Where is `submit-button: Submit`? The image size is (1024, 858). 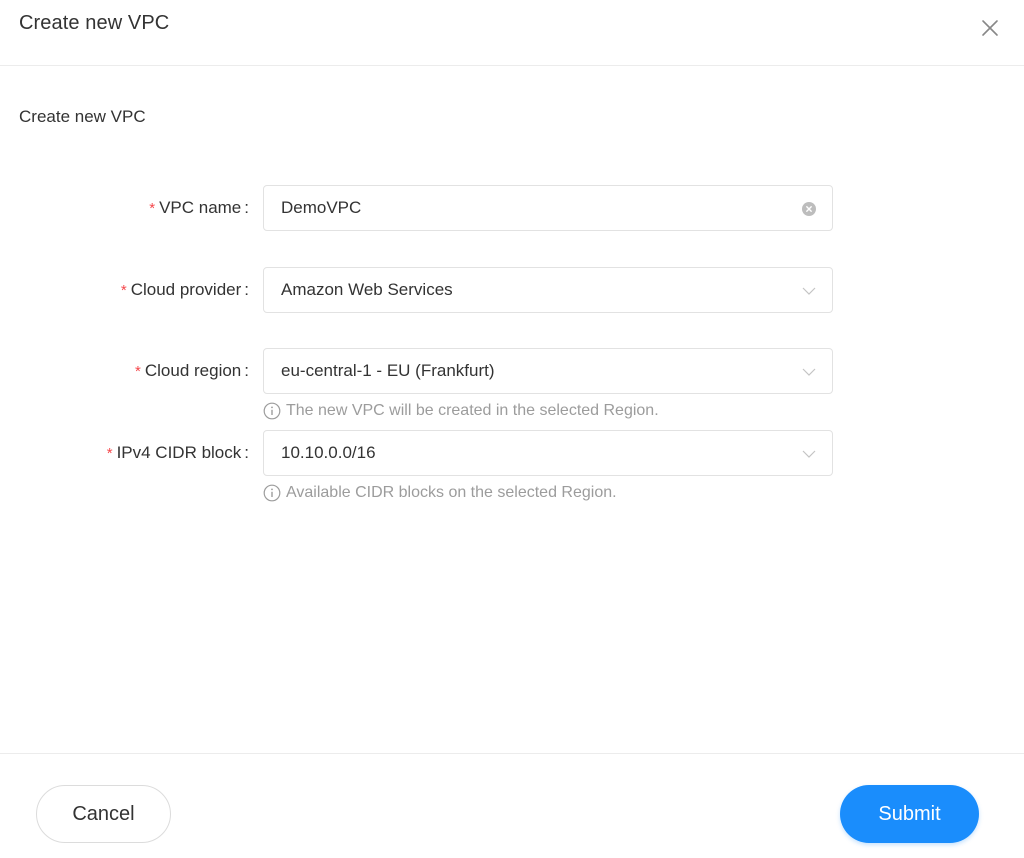
submit-button: Submit is located at coordinates (909, 814).